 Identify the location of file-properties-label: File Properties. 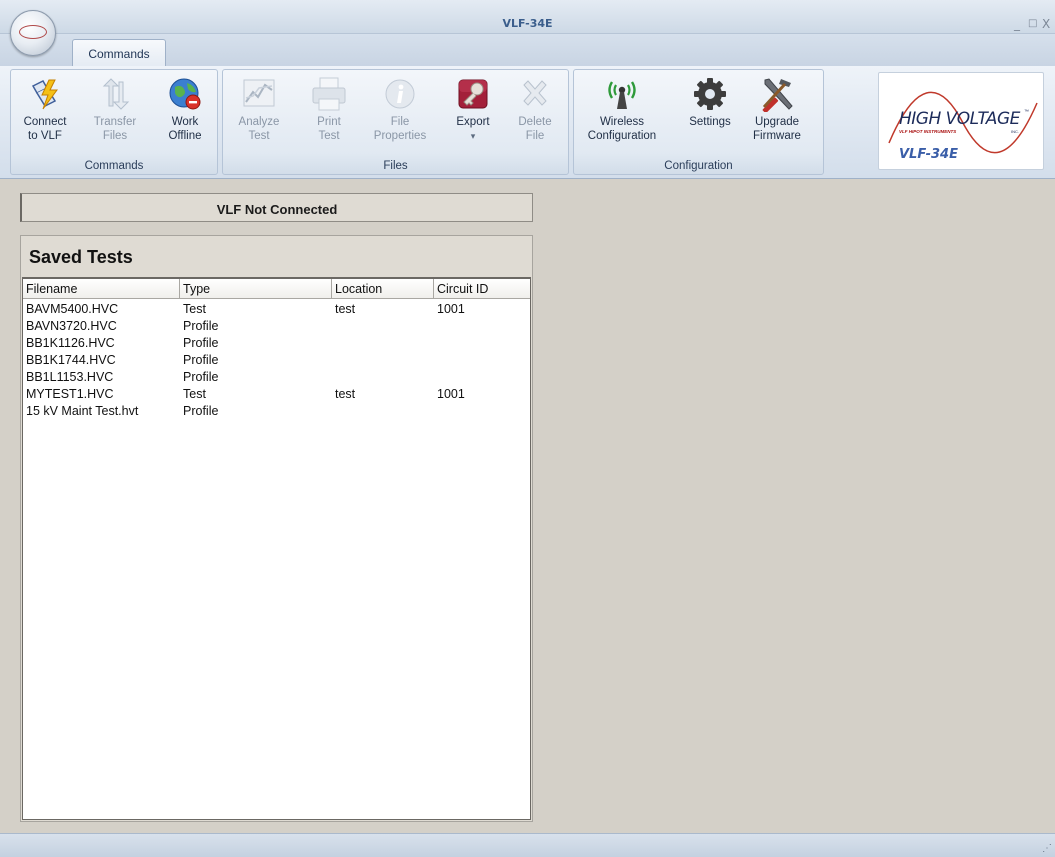
(400, 129).